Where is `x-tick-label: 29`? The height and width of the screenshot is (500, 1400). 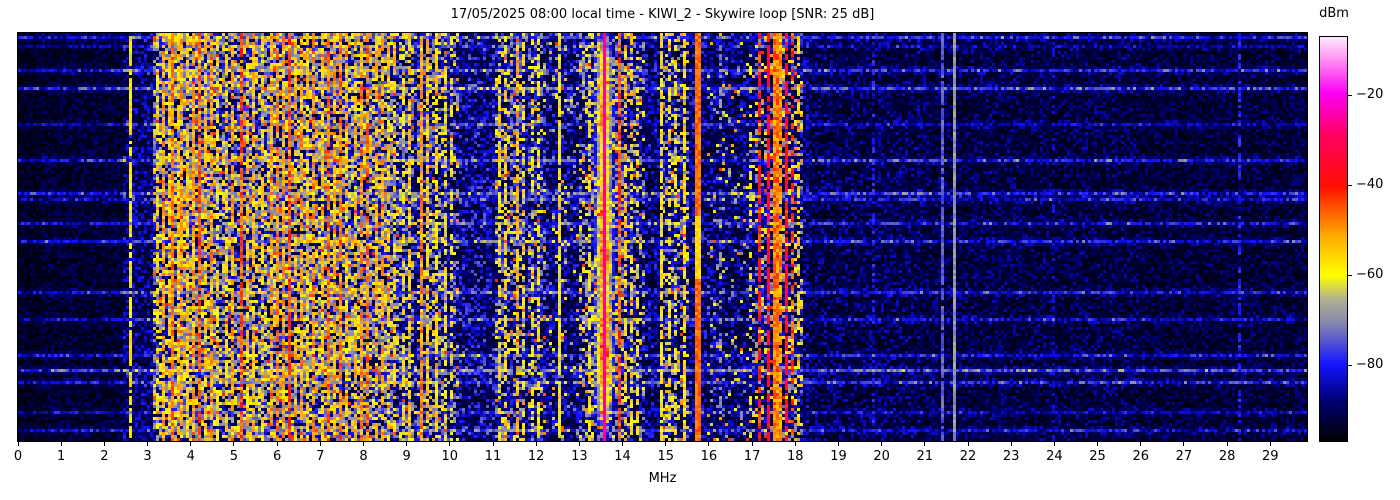 x-tick-label: 29 is located at coordinates (1270, 456).